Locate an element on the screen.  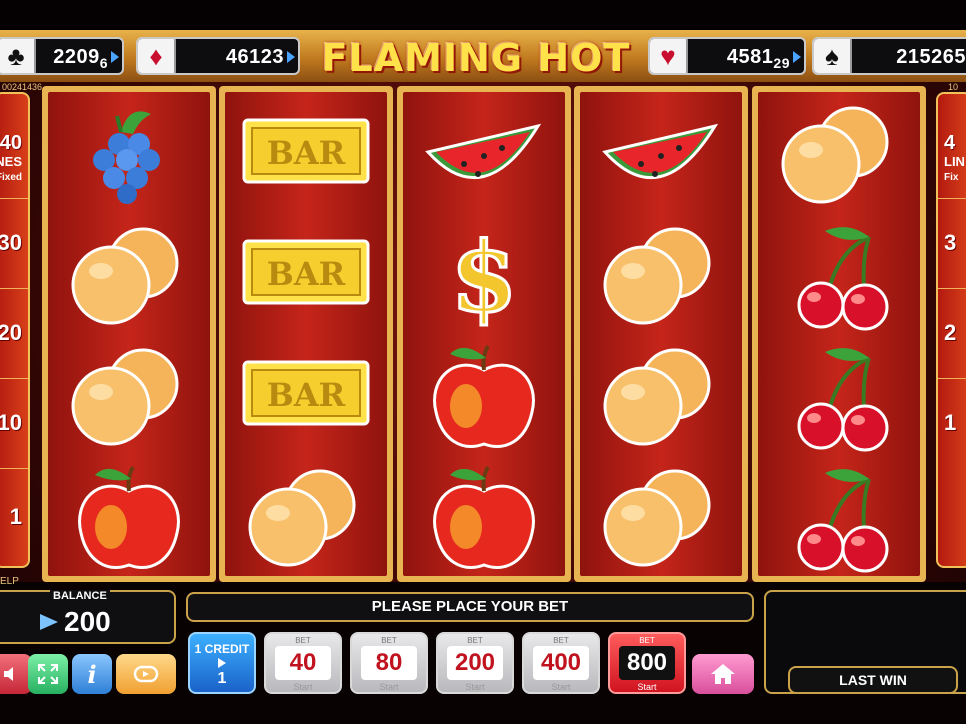
fixed-label: Fixed is located at coordinates (11, 177).